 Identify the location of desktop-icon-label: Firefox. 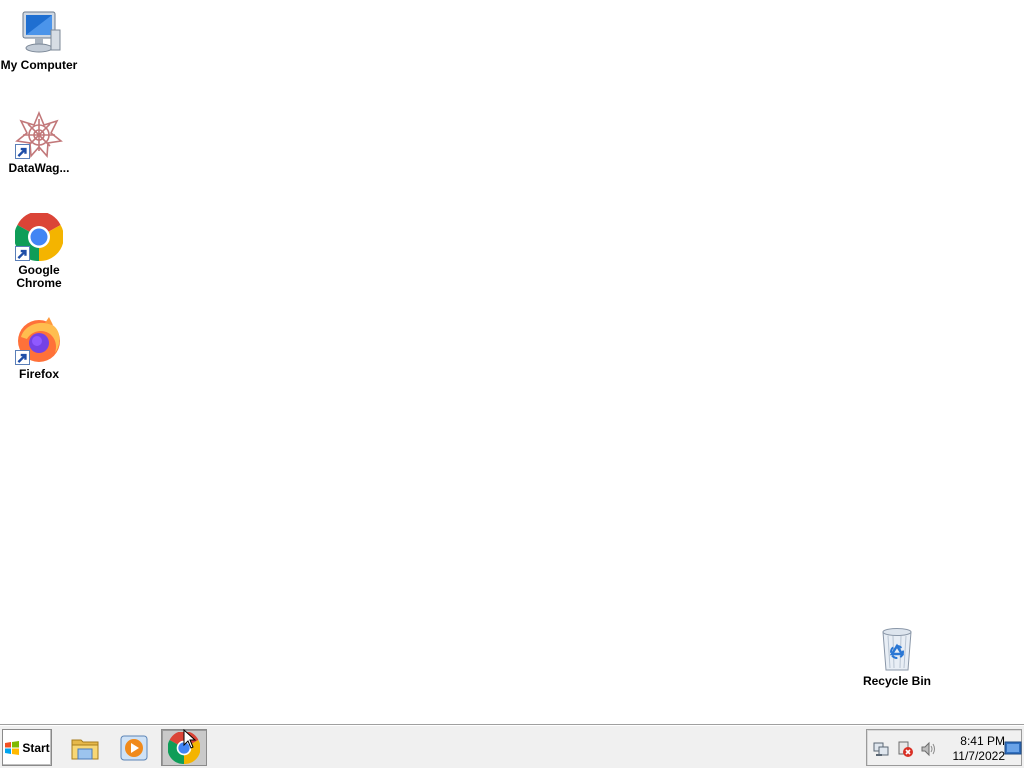
(38, 374).